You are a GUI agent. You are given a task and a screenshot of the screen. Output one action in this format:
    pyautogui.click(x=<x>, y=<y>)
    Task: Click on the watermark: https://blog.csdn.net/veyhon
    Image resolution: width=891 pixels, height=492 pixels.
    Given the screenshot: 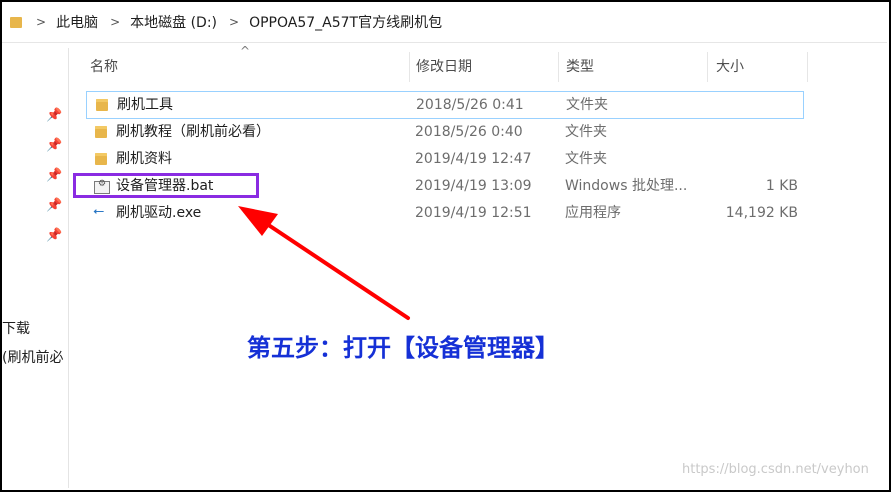 What is the action you would take?
    pyautogui.click(x=775, y=469)
    